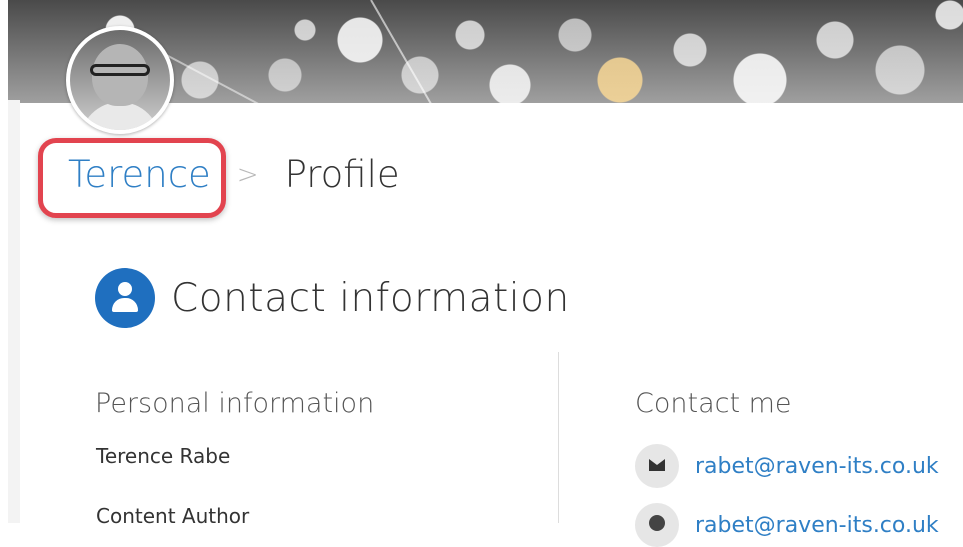  Describe the element at coordinates (120, 70) in the screenshot. I see `avatar-glasses` at that location.